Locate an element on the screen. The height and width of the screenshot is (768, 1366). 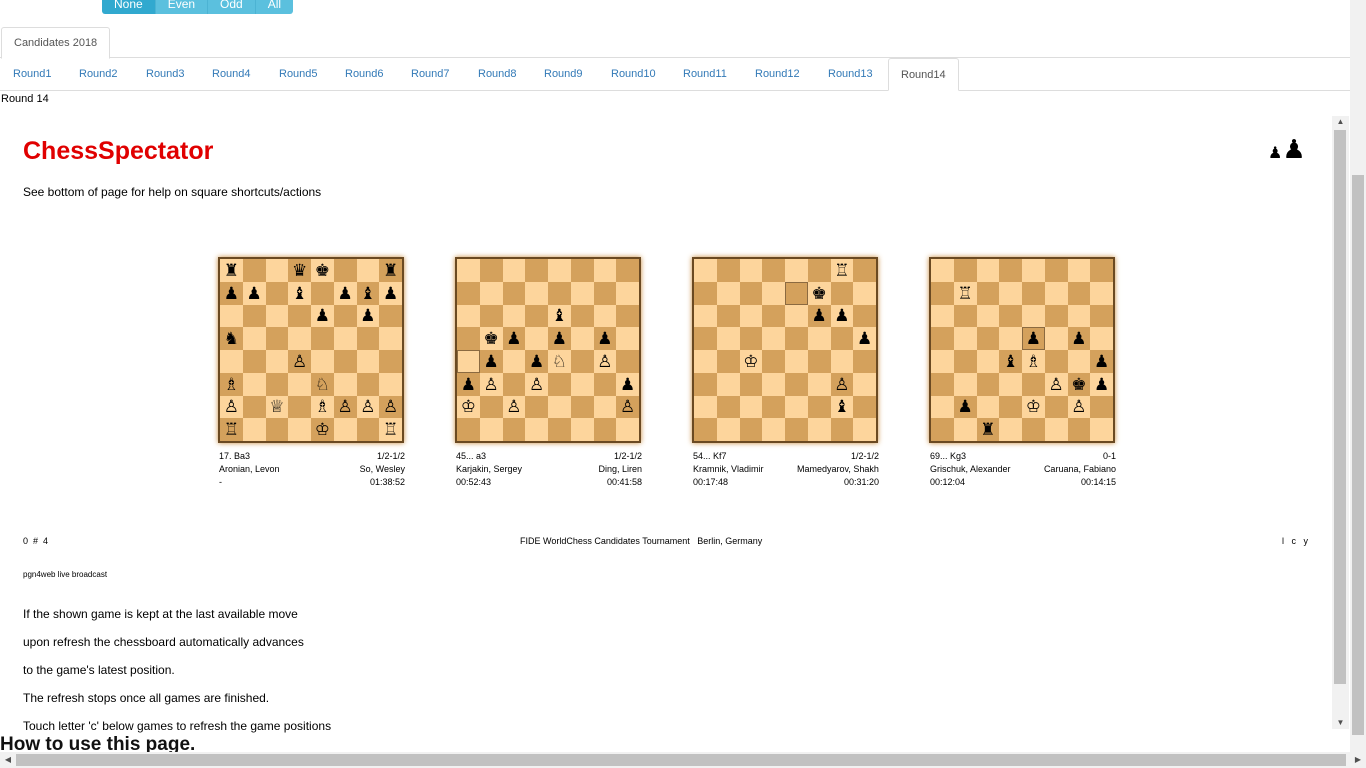
filter-all-button: All is located at coordinates (274, 7).